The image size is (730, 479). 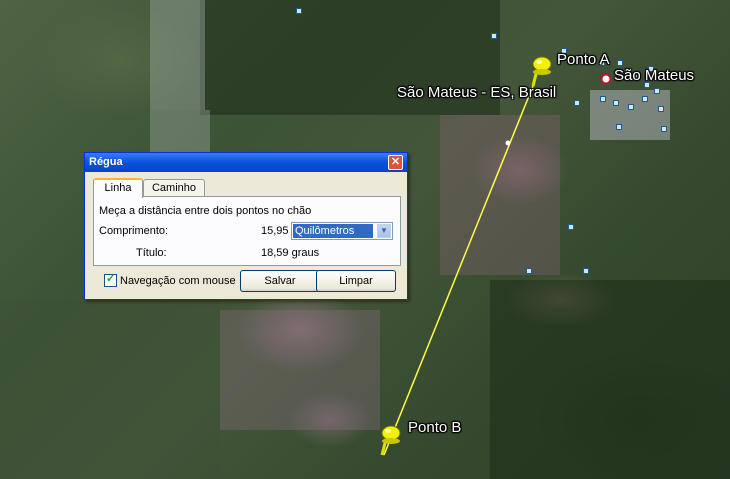 What do you see at coordinates (246, 162) in the screenshot?
I see `dialog-titlebar: Régua ✕` at bounding box center [246, 162].